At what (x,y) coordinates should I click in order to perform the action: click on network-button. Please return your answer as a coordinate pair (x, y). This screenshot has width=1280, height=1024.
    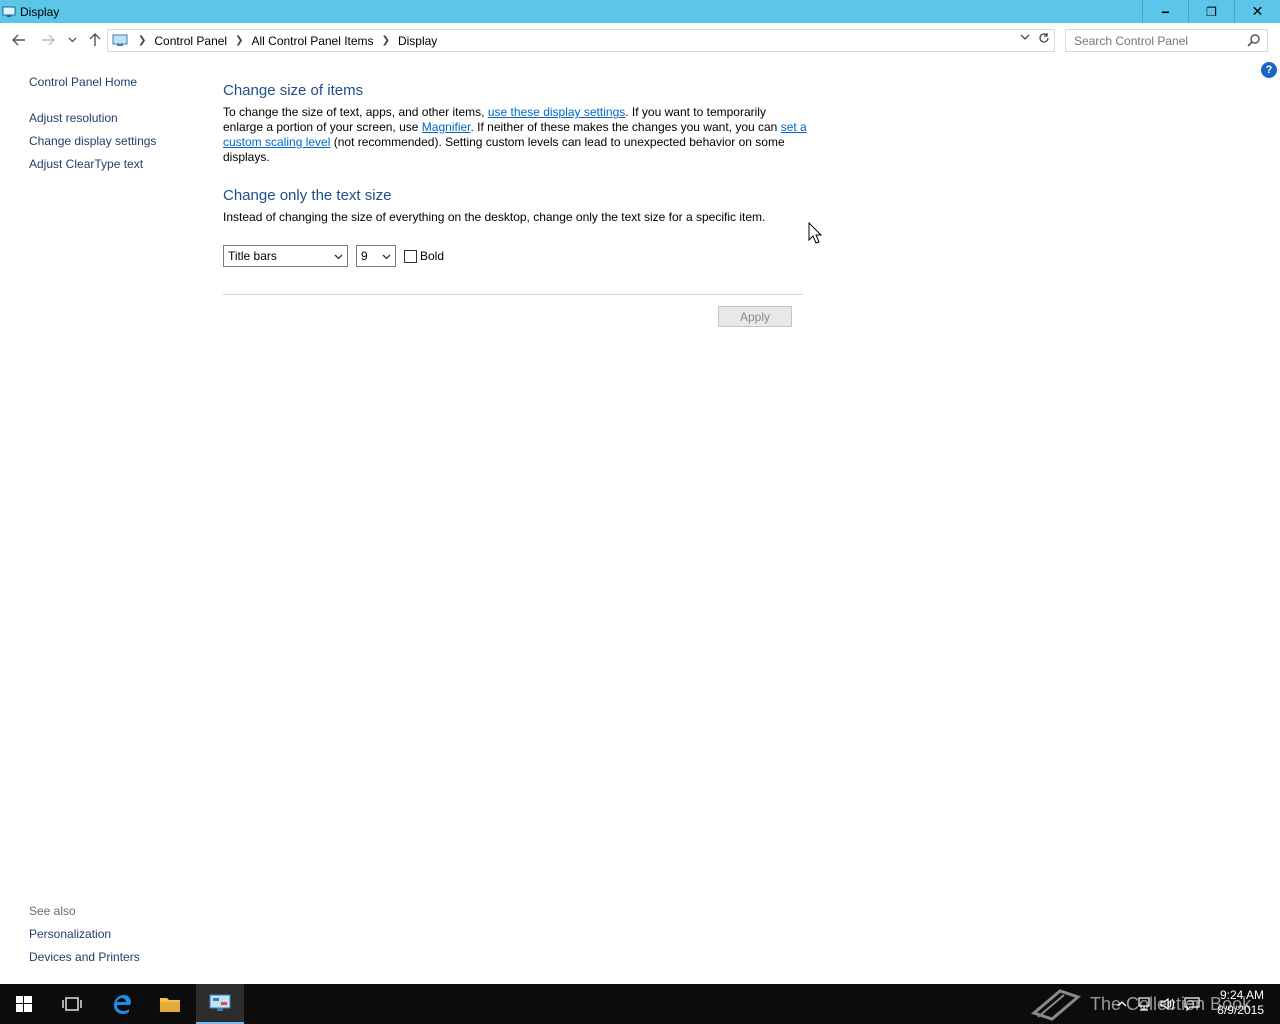
    Looking at the image, I should click on (1144, 1004).